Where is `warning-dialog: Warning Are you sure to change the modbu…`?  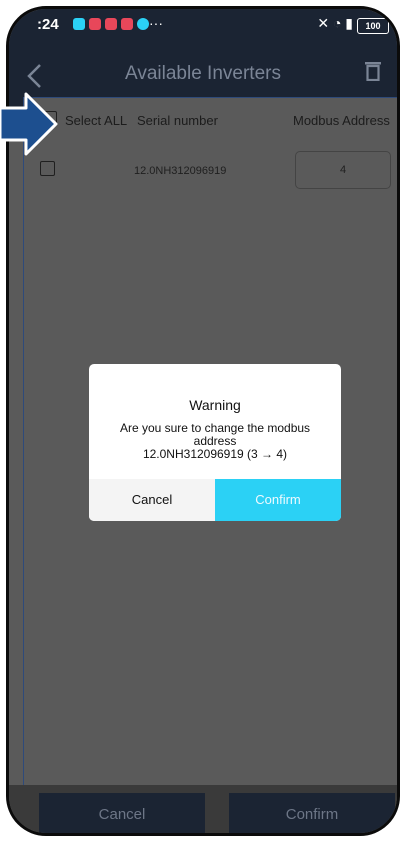 warning-dialog: Warning Are you sure to change the modbu… is located at coordinates (215, 442).